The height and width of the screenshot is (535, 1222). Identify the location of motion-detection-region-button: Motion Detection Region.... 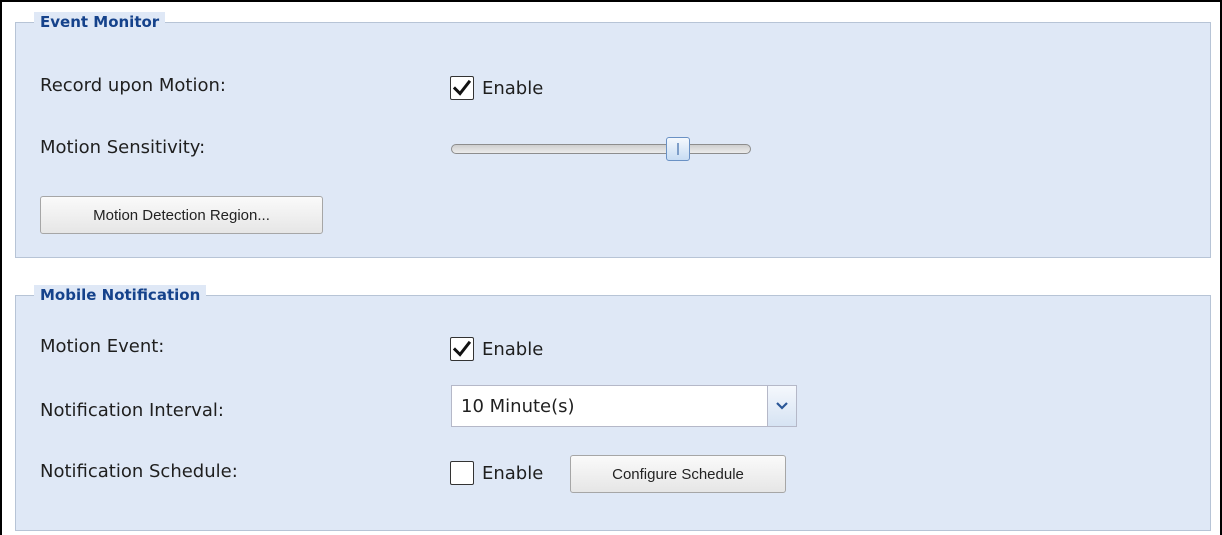
(181, 215).